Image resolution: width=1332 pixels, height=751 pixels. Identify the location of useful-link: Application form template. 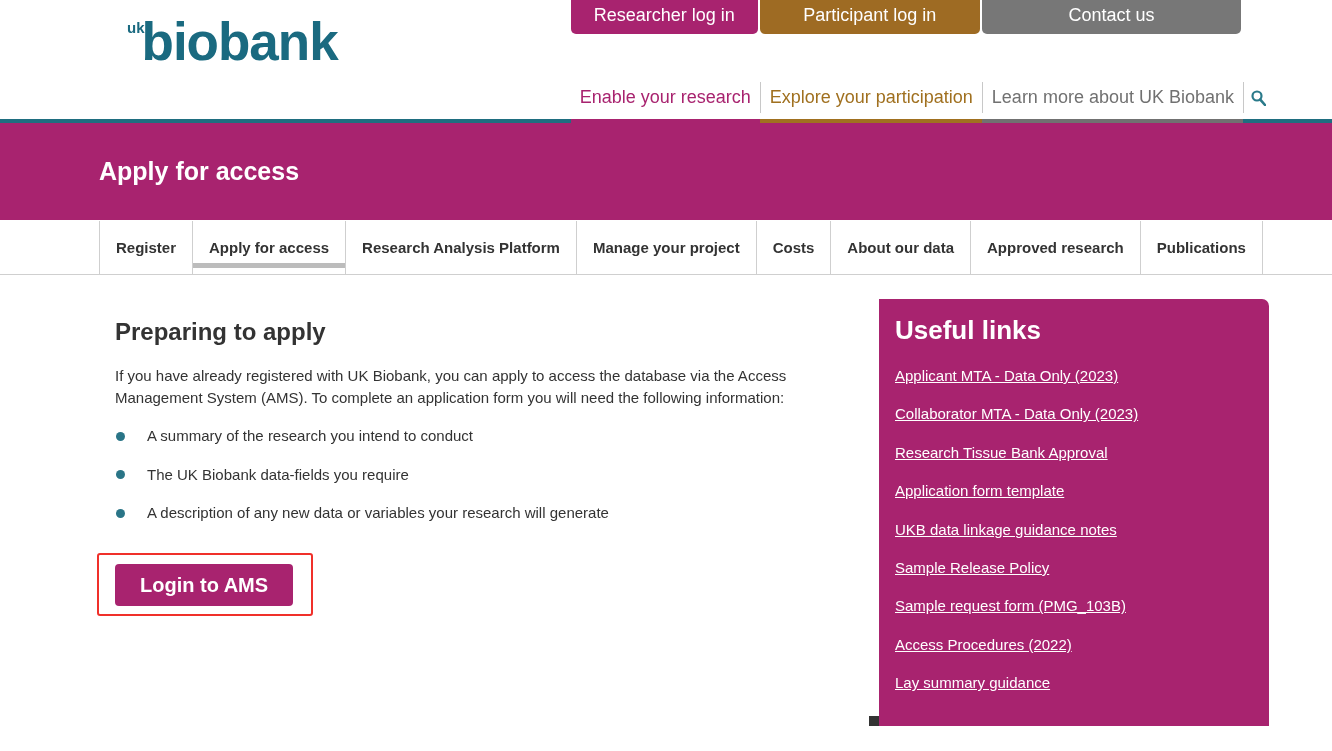
(980, 491).